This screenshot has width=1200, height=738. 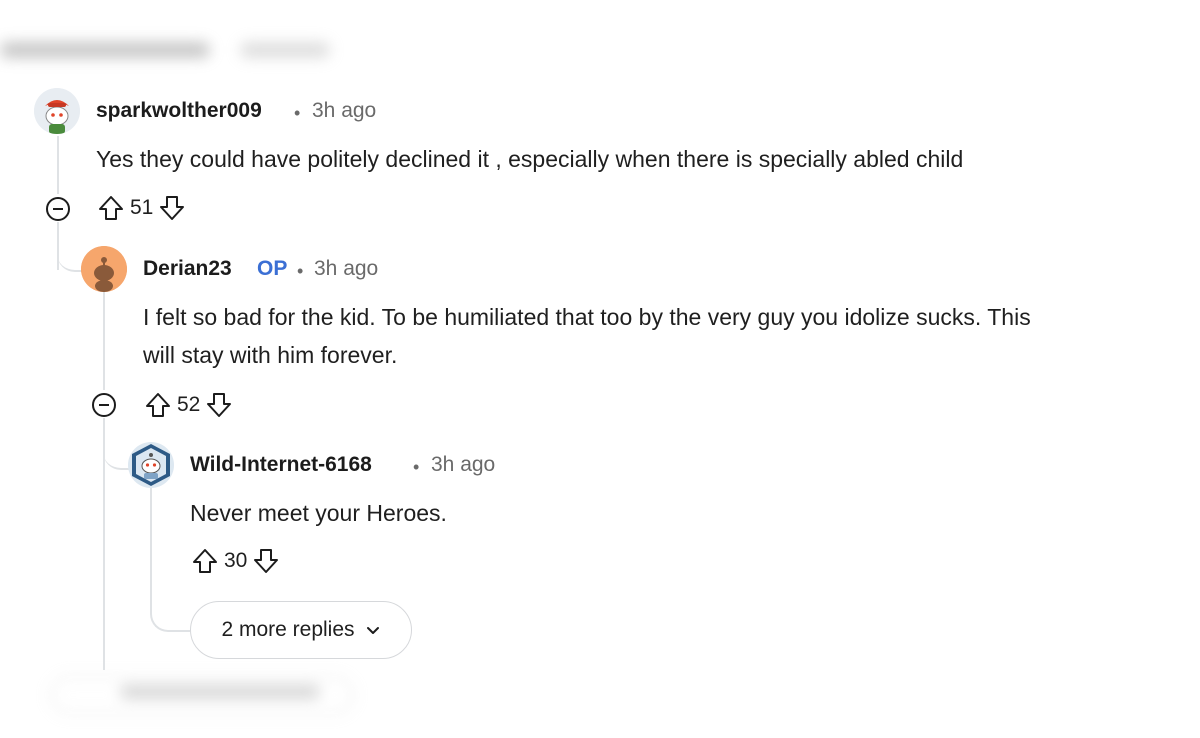 I want to click on vote-bar: 52, so click(x=188, y=405).